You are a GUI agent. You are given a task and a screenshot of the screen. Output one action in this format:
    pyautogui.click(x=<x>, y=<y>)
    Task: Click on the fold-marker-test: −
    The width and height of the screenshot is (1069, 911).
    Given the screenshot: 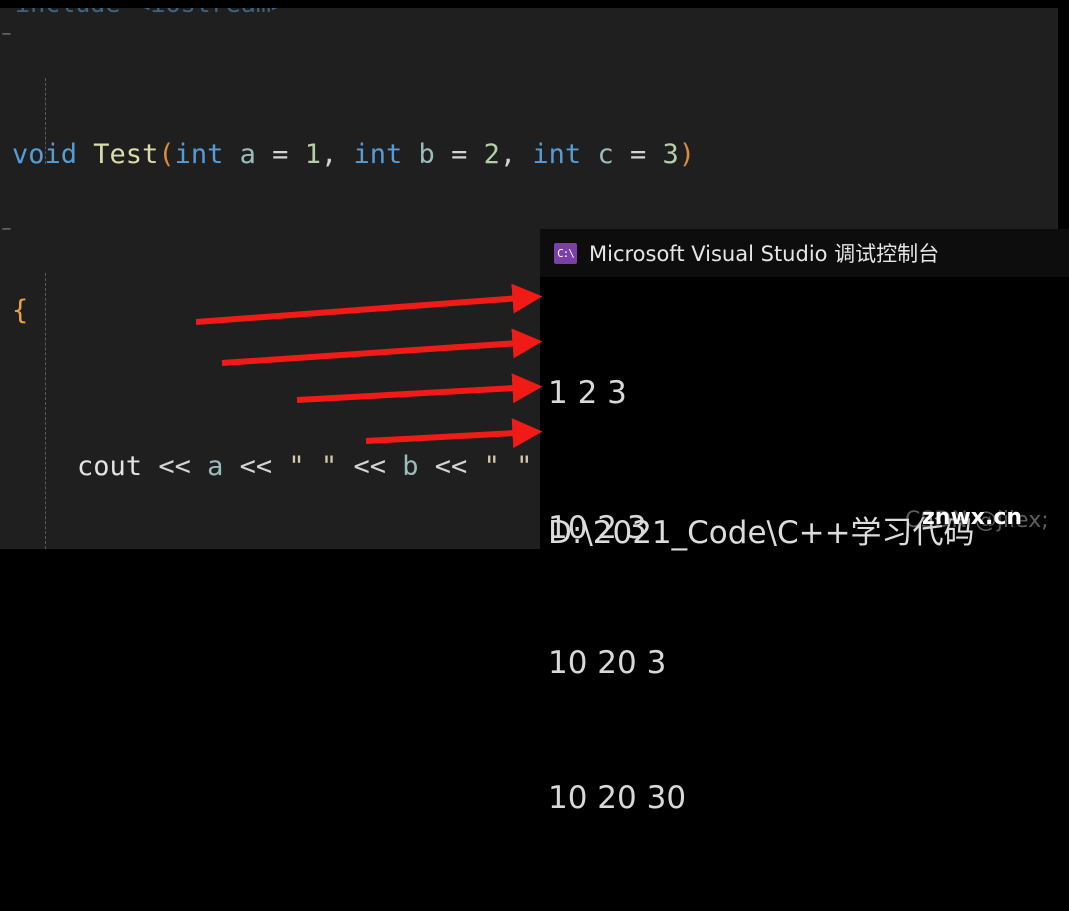 What is the action you would take?
    pyautogui.click(x=6, y=34)
    